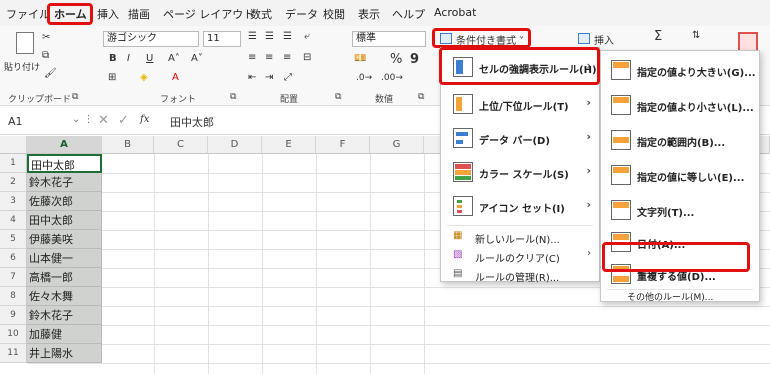 The height and width of the screenshot is (374, 770). Describe the element at coordinates (360, 58) in the screenshot. I see `currency-icon: 💴` at that location.